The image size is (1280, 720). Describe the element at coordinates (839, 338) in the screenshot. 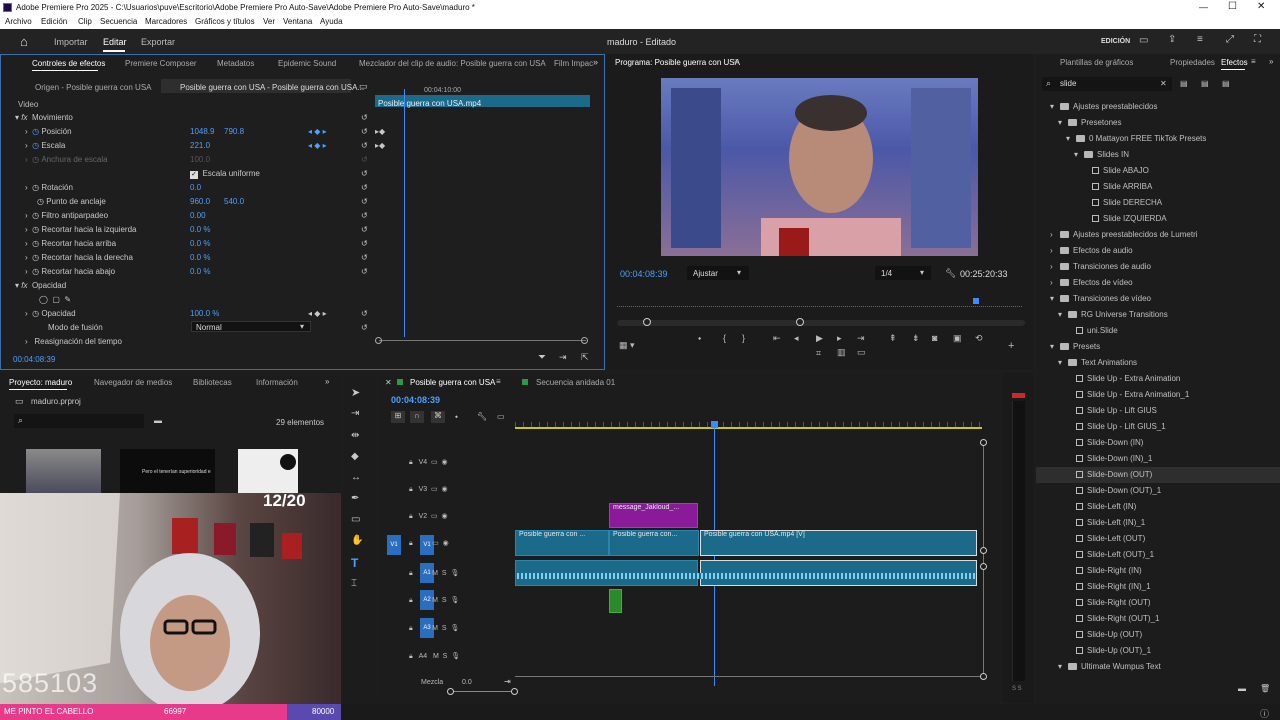

I see `step-forward-icon: ▸` at that location.